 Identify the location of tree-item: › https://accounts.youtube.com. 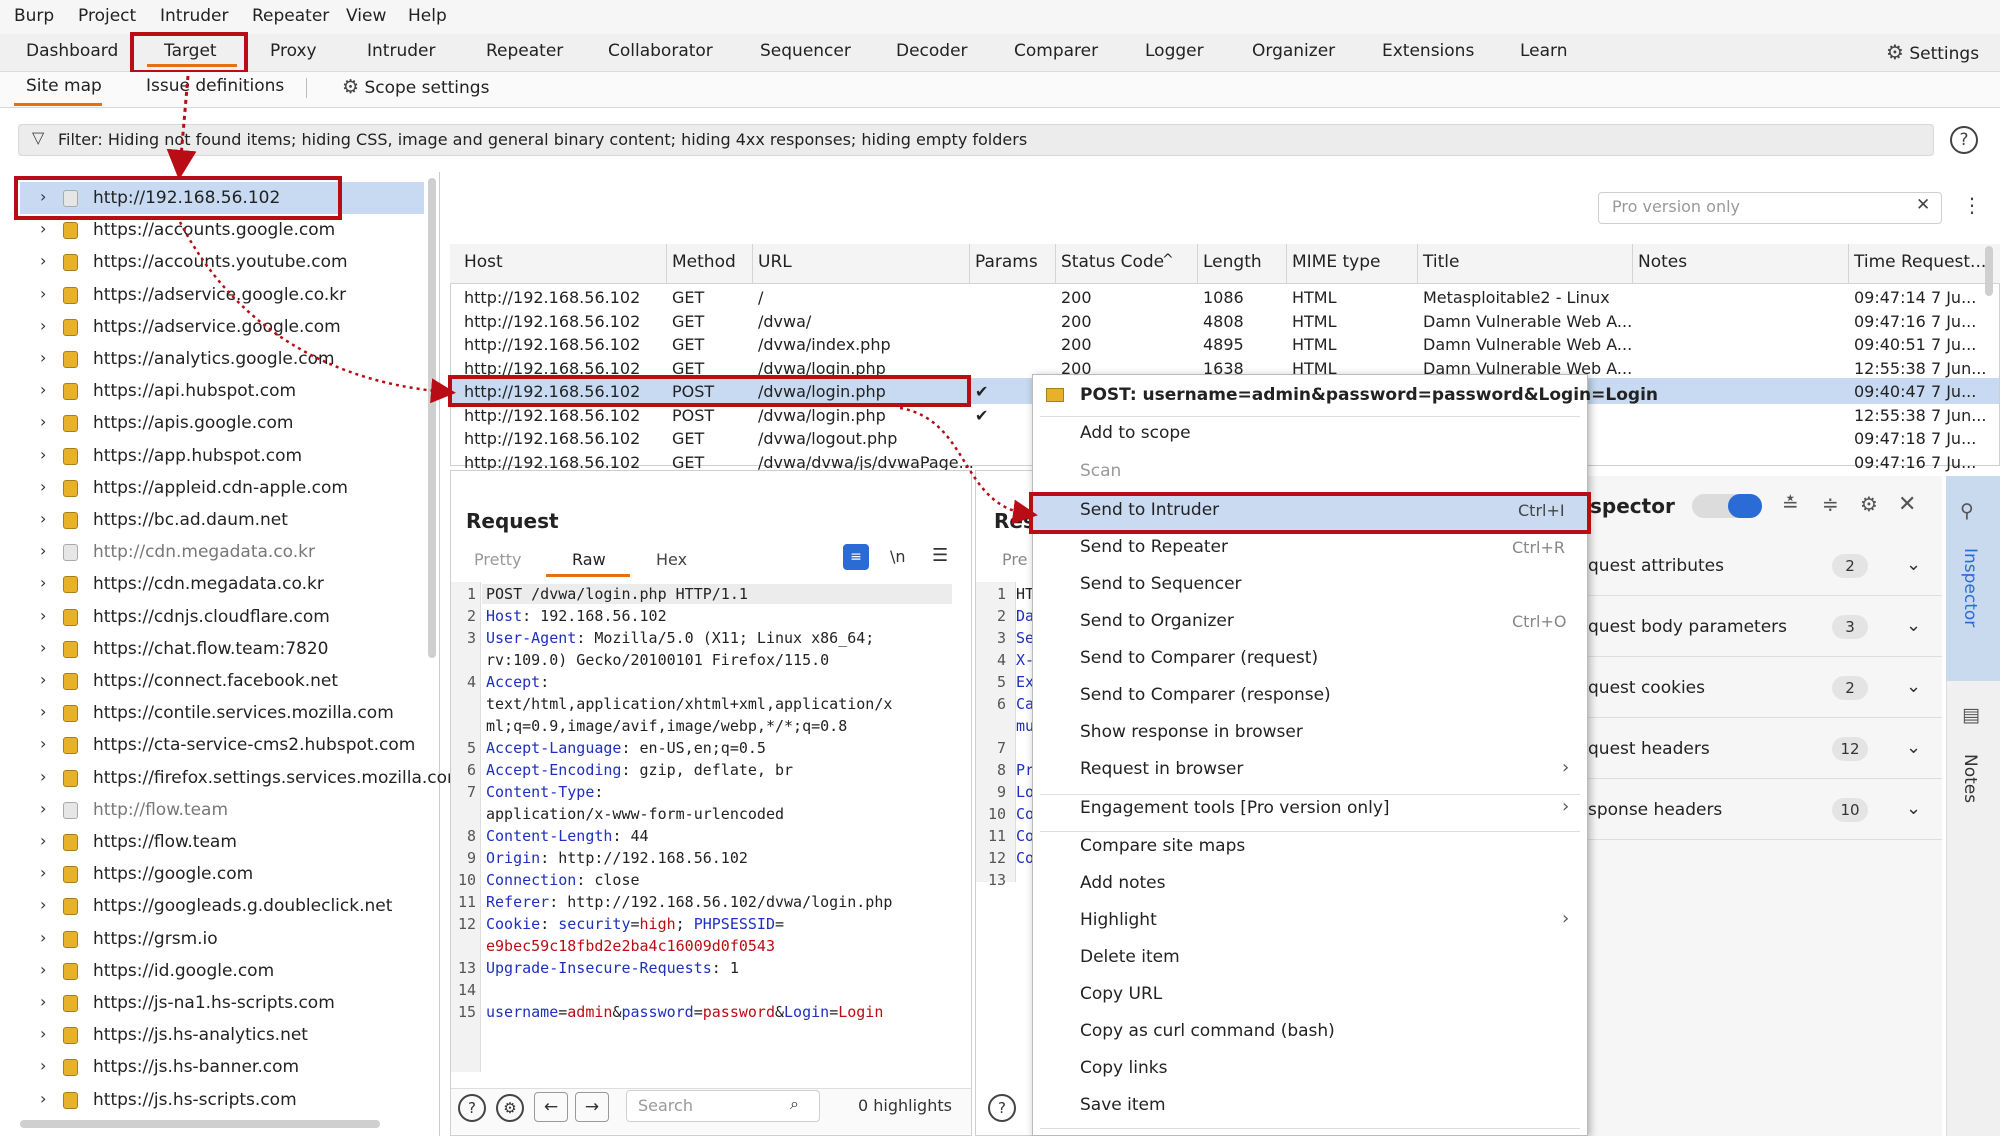
(215, 262).